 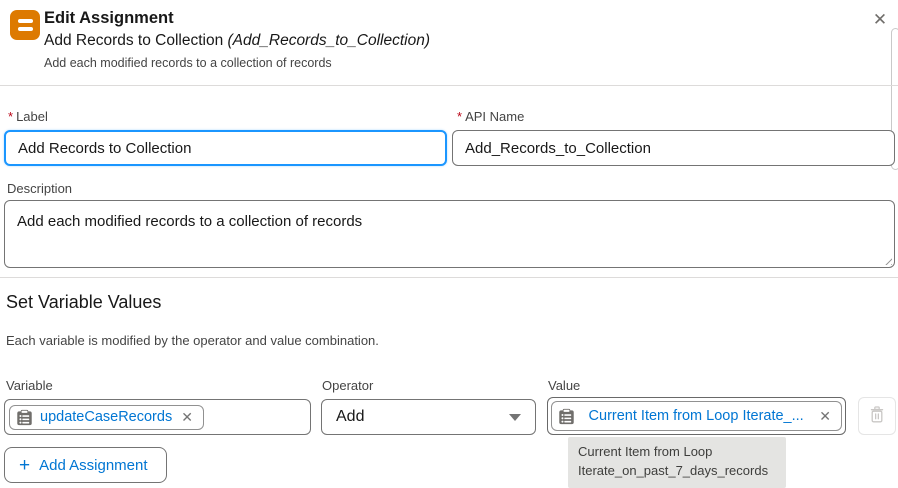 I want to click on variable-pill: updateCaseRecords ✕, so click(x=106, y=417).